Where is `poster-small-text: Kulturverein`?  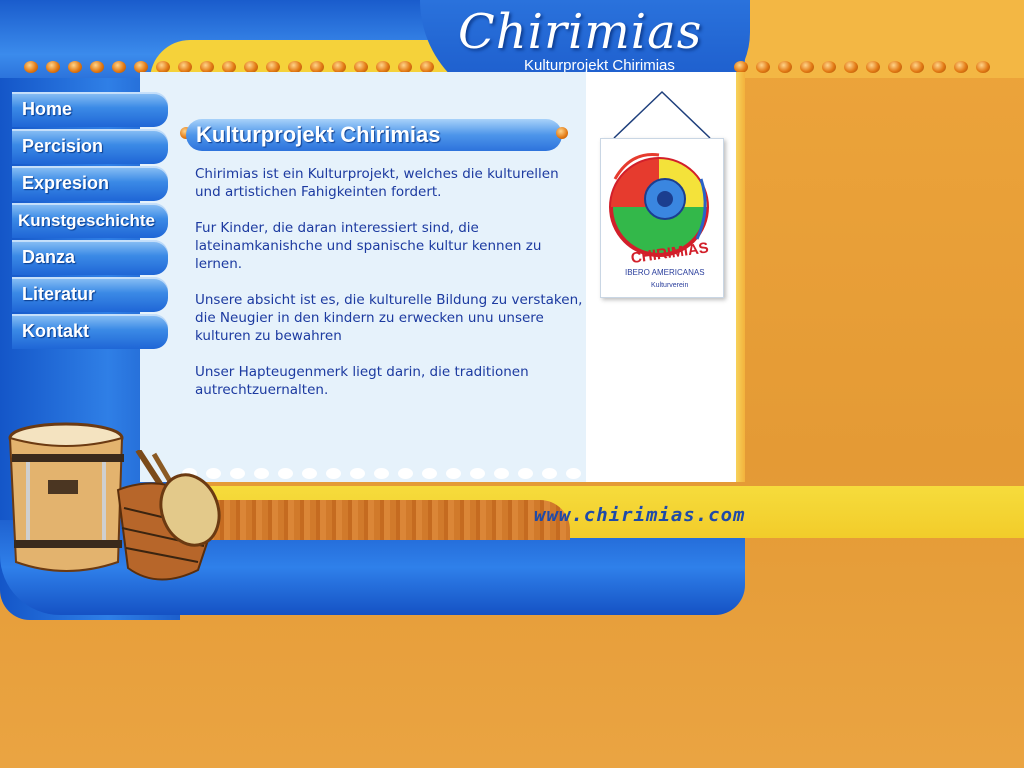 poster-small-text: Kulturverein is located at coordinates (669, 285).